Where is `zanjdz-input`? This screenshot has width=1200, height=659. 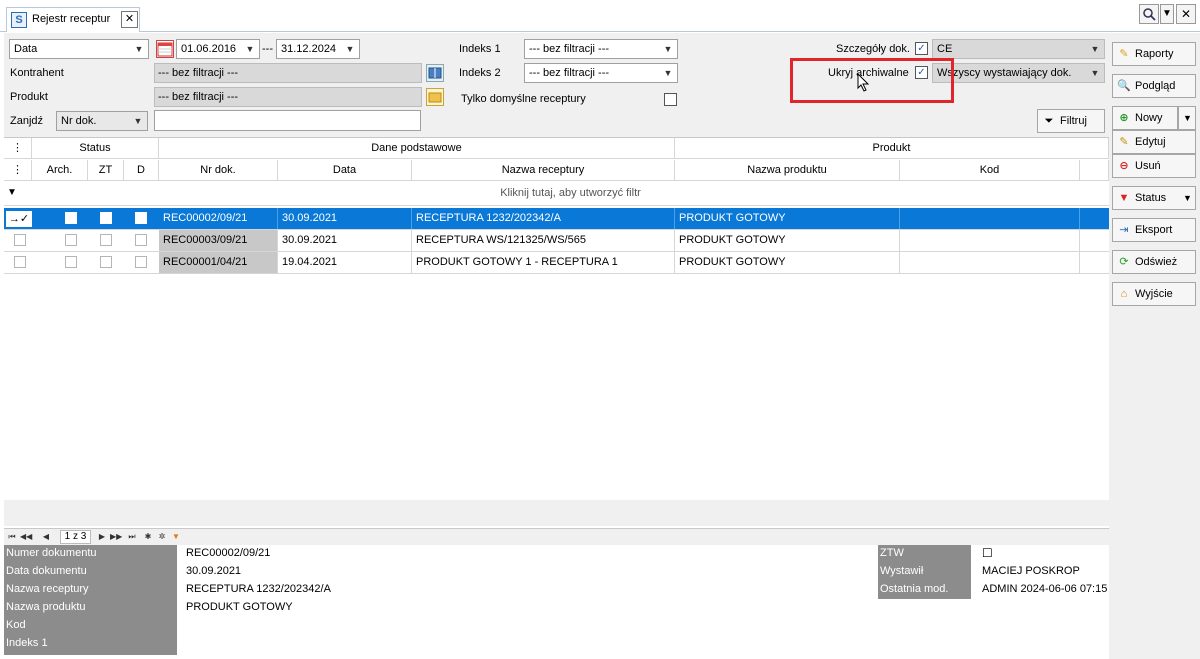
zanjdz-input is located at coordinates (287, 120).